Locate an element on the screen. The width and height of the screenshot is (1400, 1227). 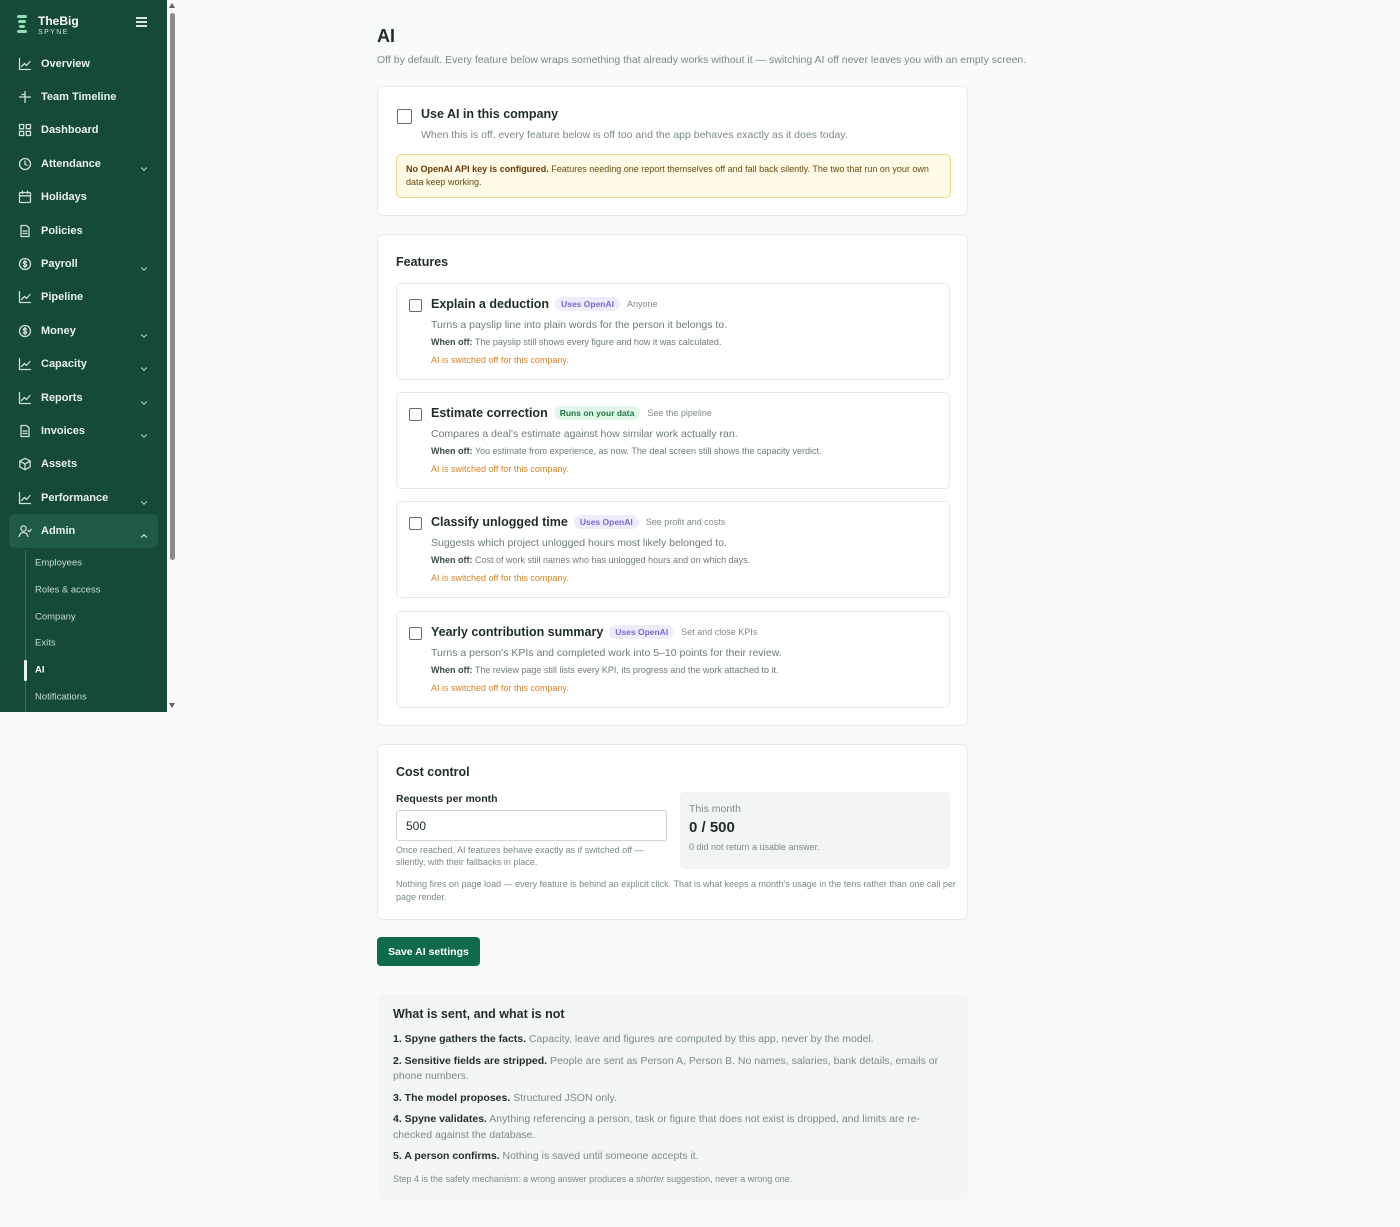
sidebar-item-assets: Assets is located at coordinates (83, 464).